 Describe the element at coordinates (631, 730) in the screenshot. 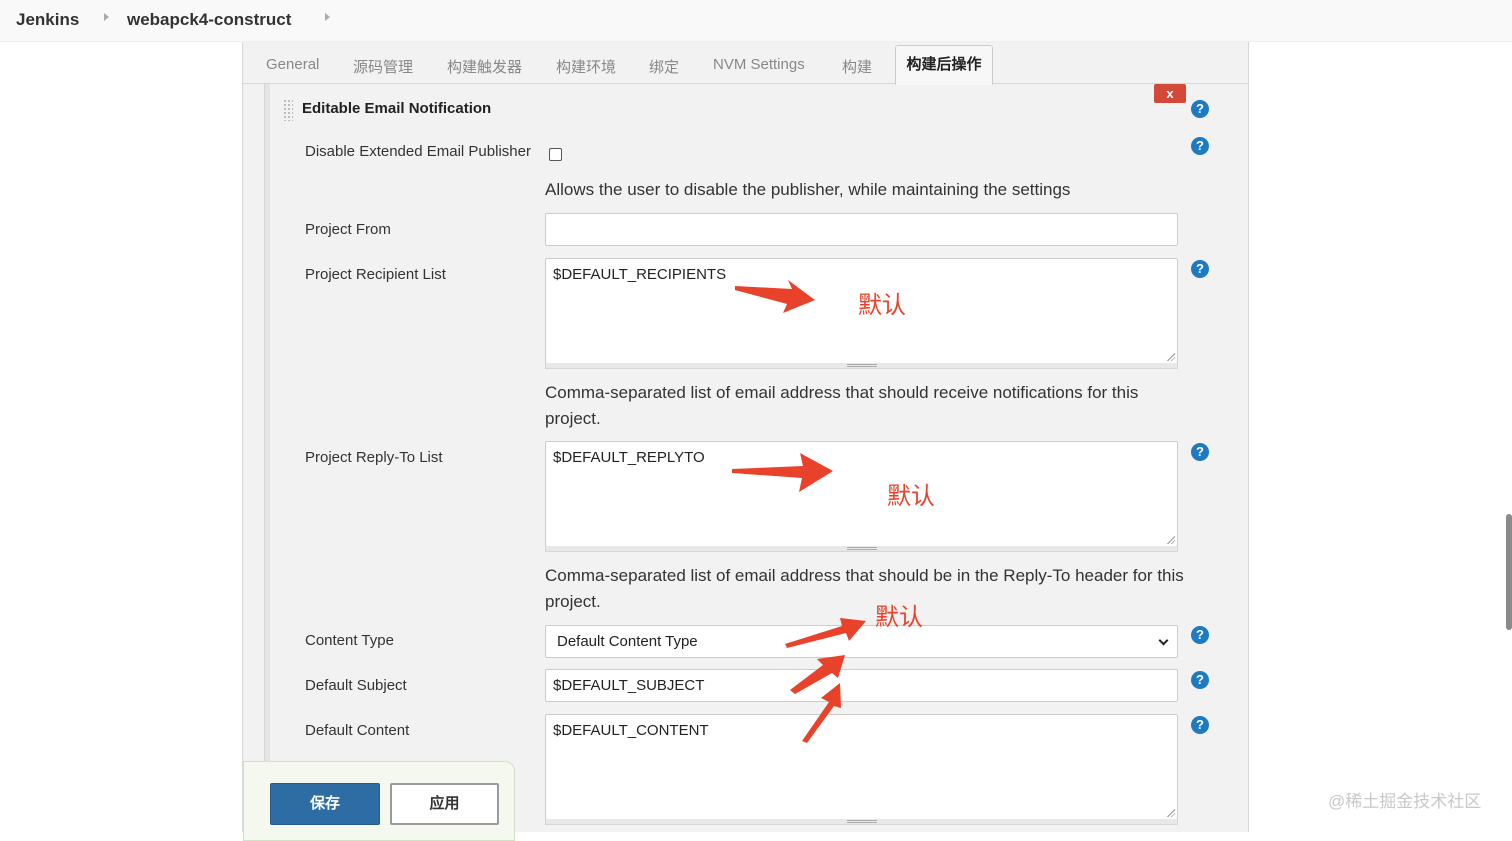

I see `default-content-value: $DEFAULT_CONTENT` at that location.